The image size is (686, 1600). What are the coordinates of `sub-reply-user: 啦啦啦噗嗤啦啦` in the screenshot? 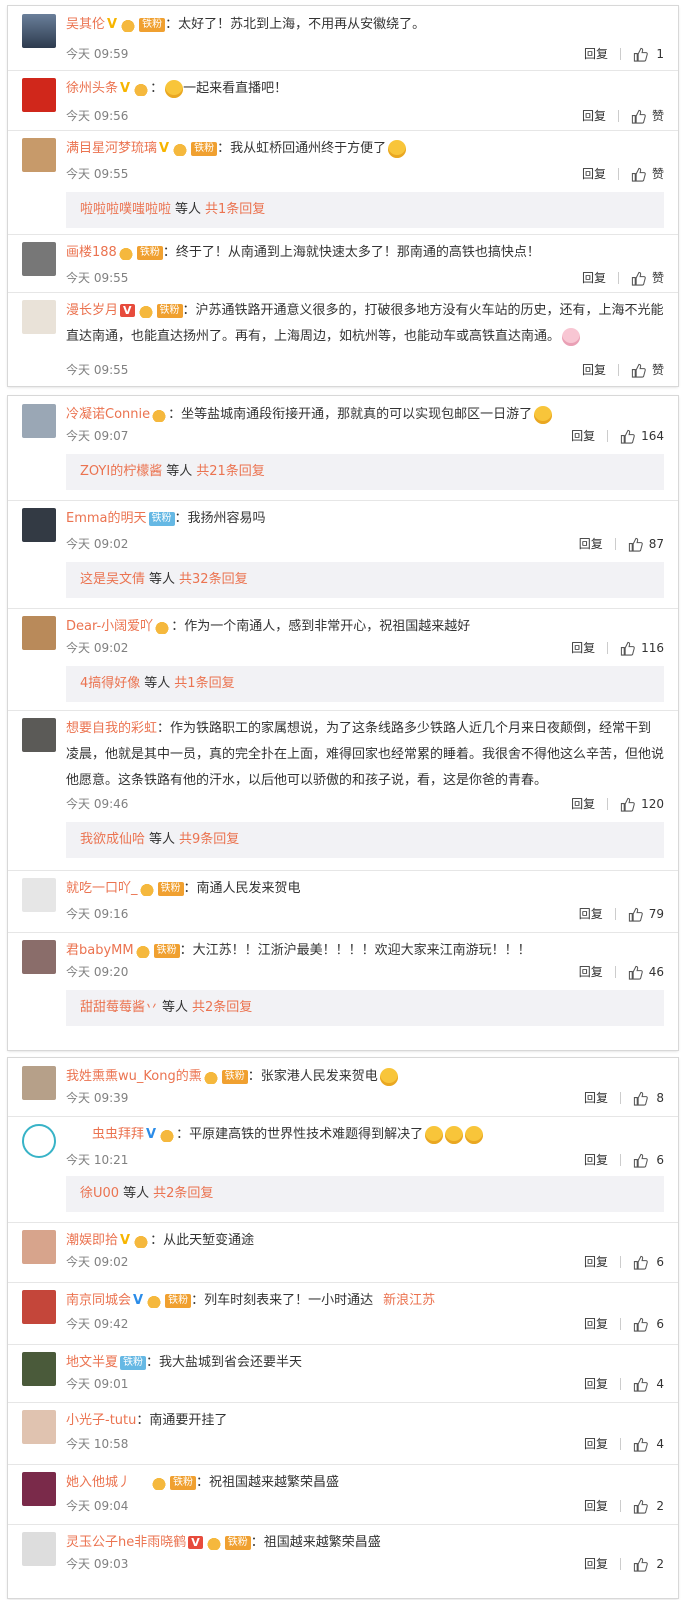 It's located at (125, 209).